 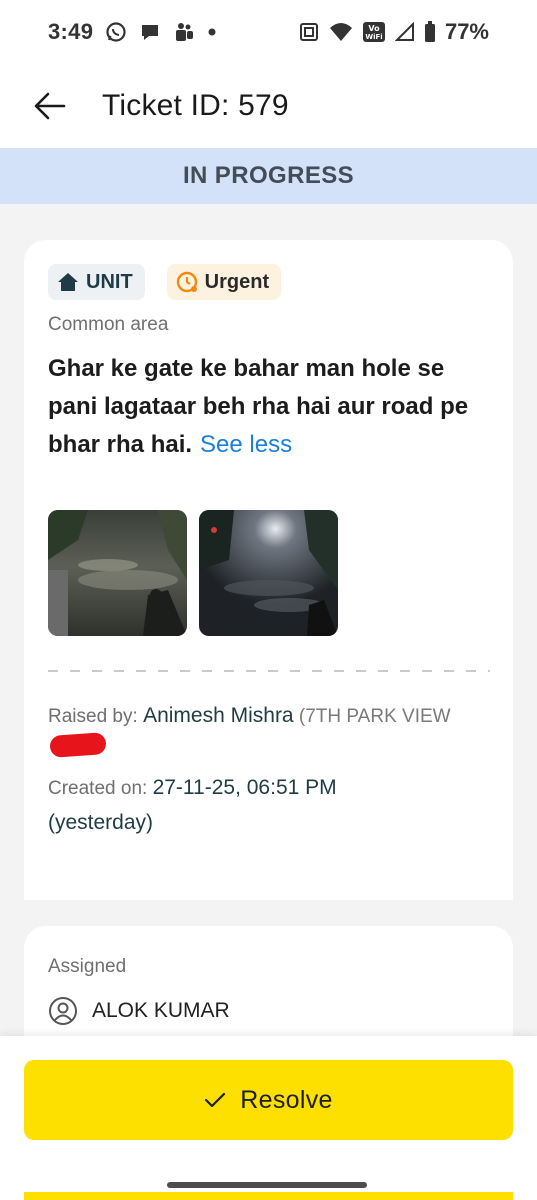 I want to click on dashed-divider, so click(x=269, y=671).